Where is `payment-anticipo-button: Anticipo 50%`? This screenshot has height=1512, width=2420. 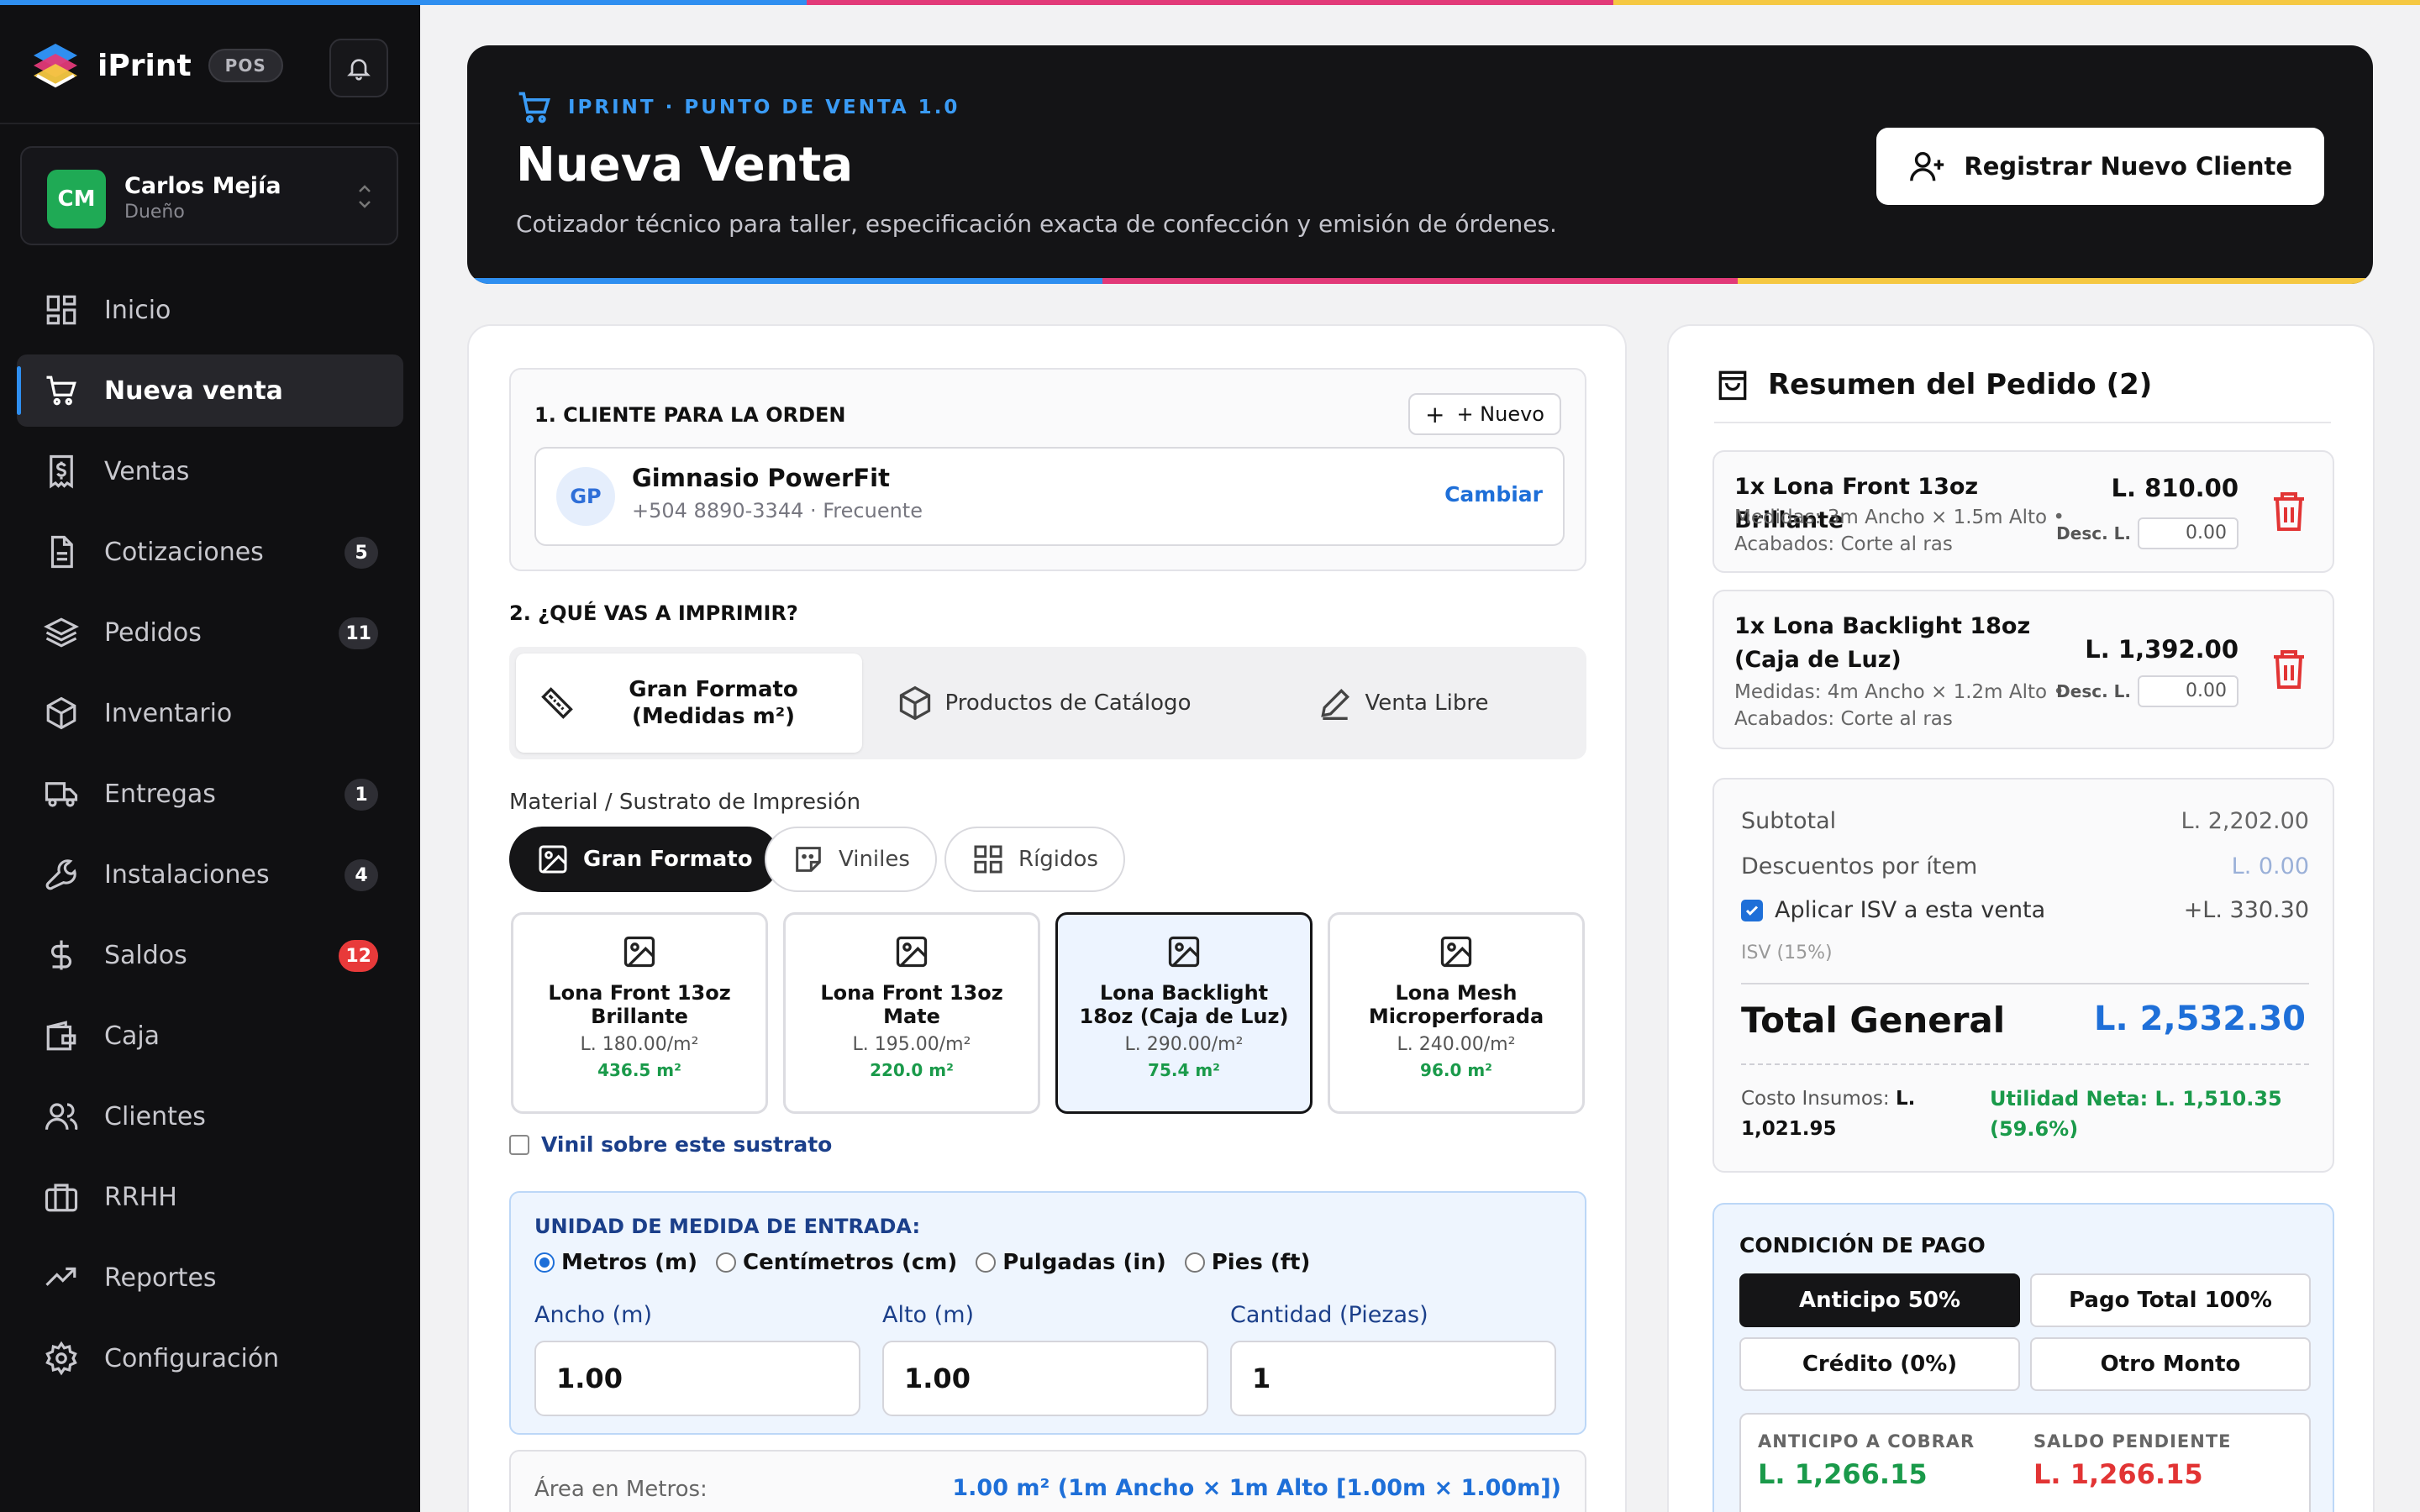 payment-anticipo-button: Anticipo 50% is located at coordinates (1879, 1300).